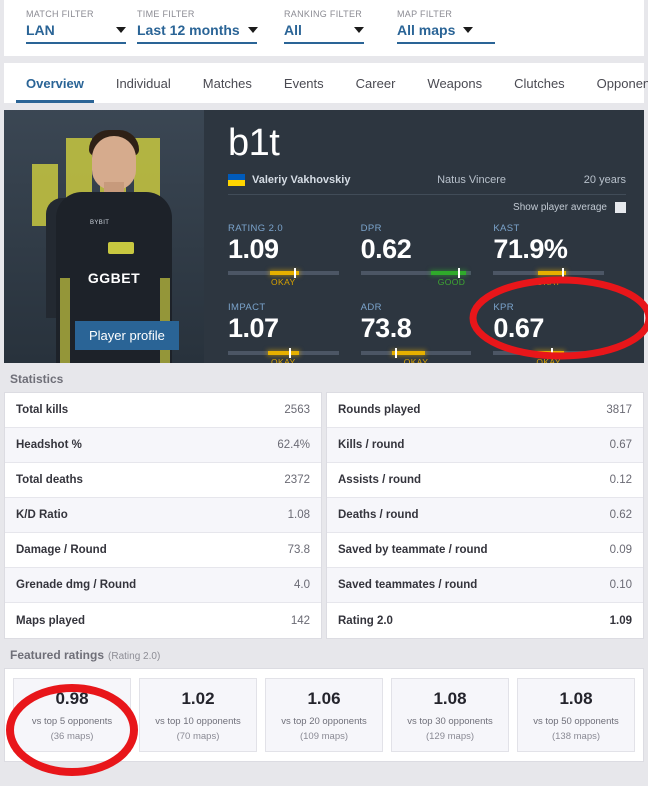  What do you see at coordinates (61, 550) in the screenshot?
I see `row-label: Damage / Round` at bounding box center [61, 550].